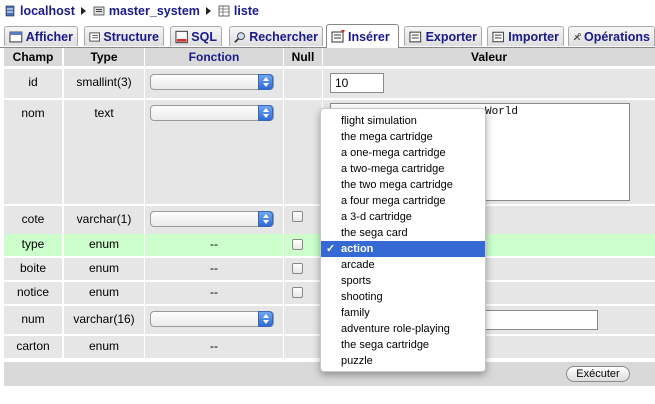 This screenshot has width=655, height=404. What do you see at coordinates (403, 185) in the screenshot?
I see `dropdown-option: the two mega cartridge` at bounding box center [403, 185].